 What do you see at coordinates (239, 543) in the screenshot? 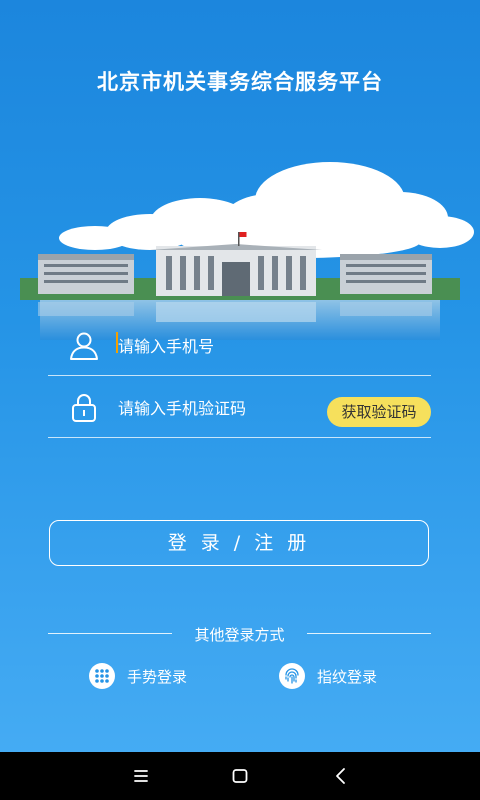
I see `login-register-button: 登 录 / 注 册` at bounding box center [239, 543].